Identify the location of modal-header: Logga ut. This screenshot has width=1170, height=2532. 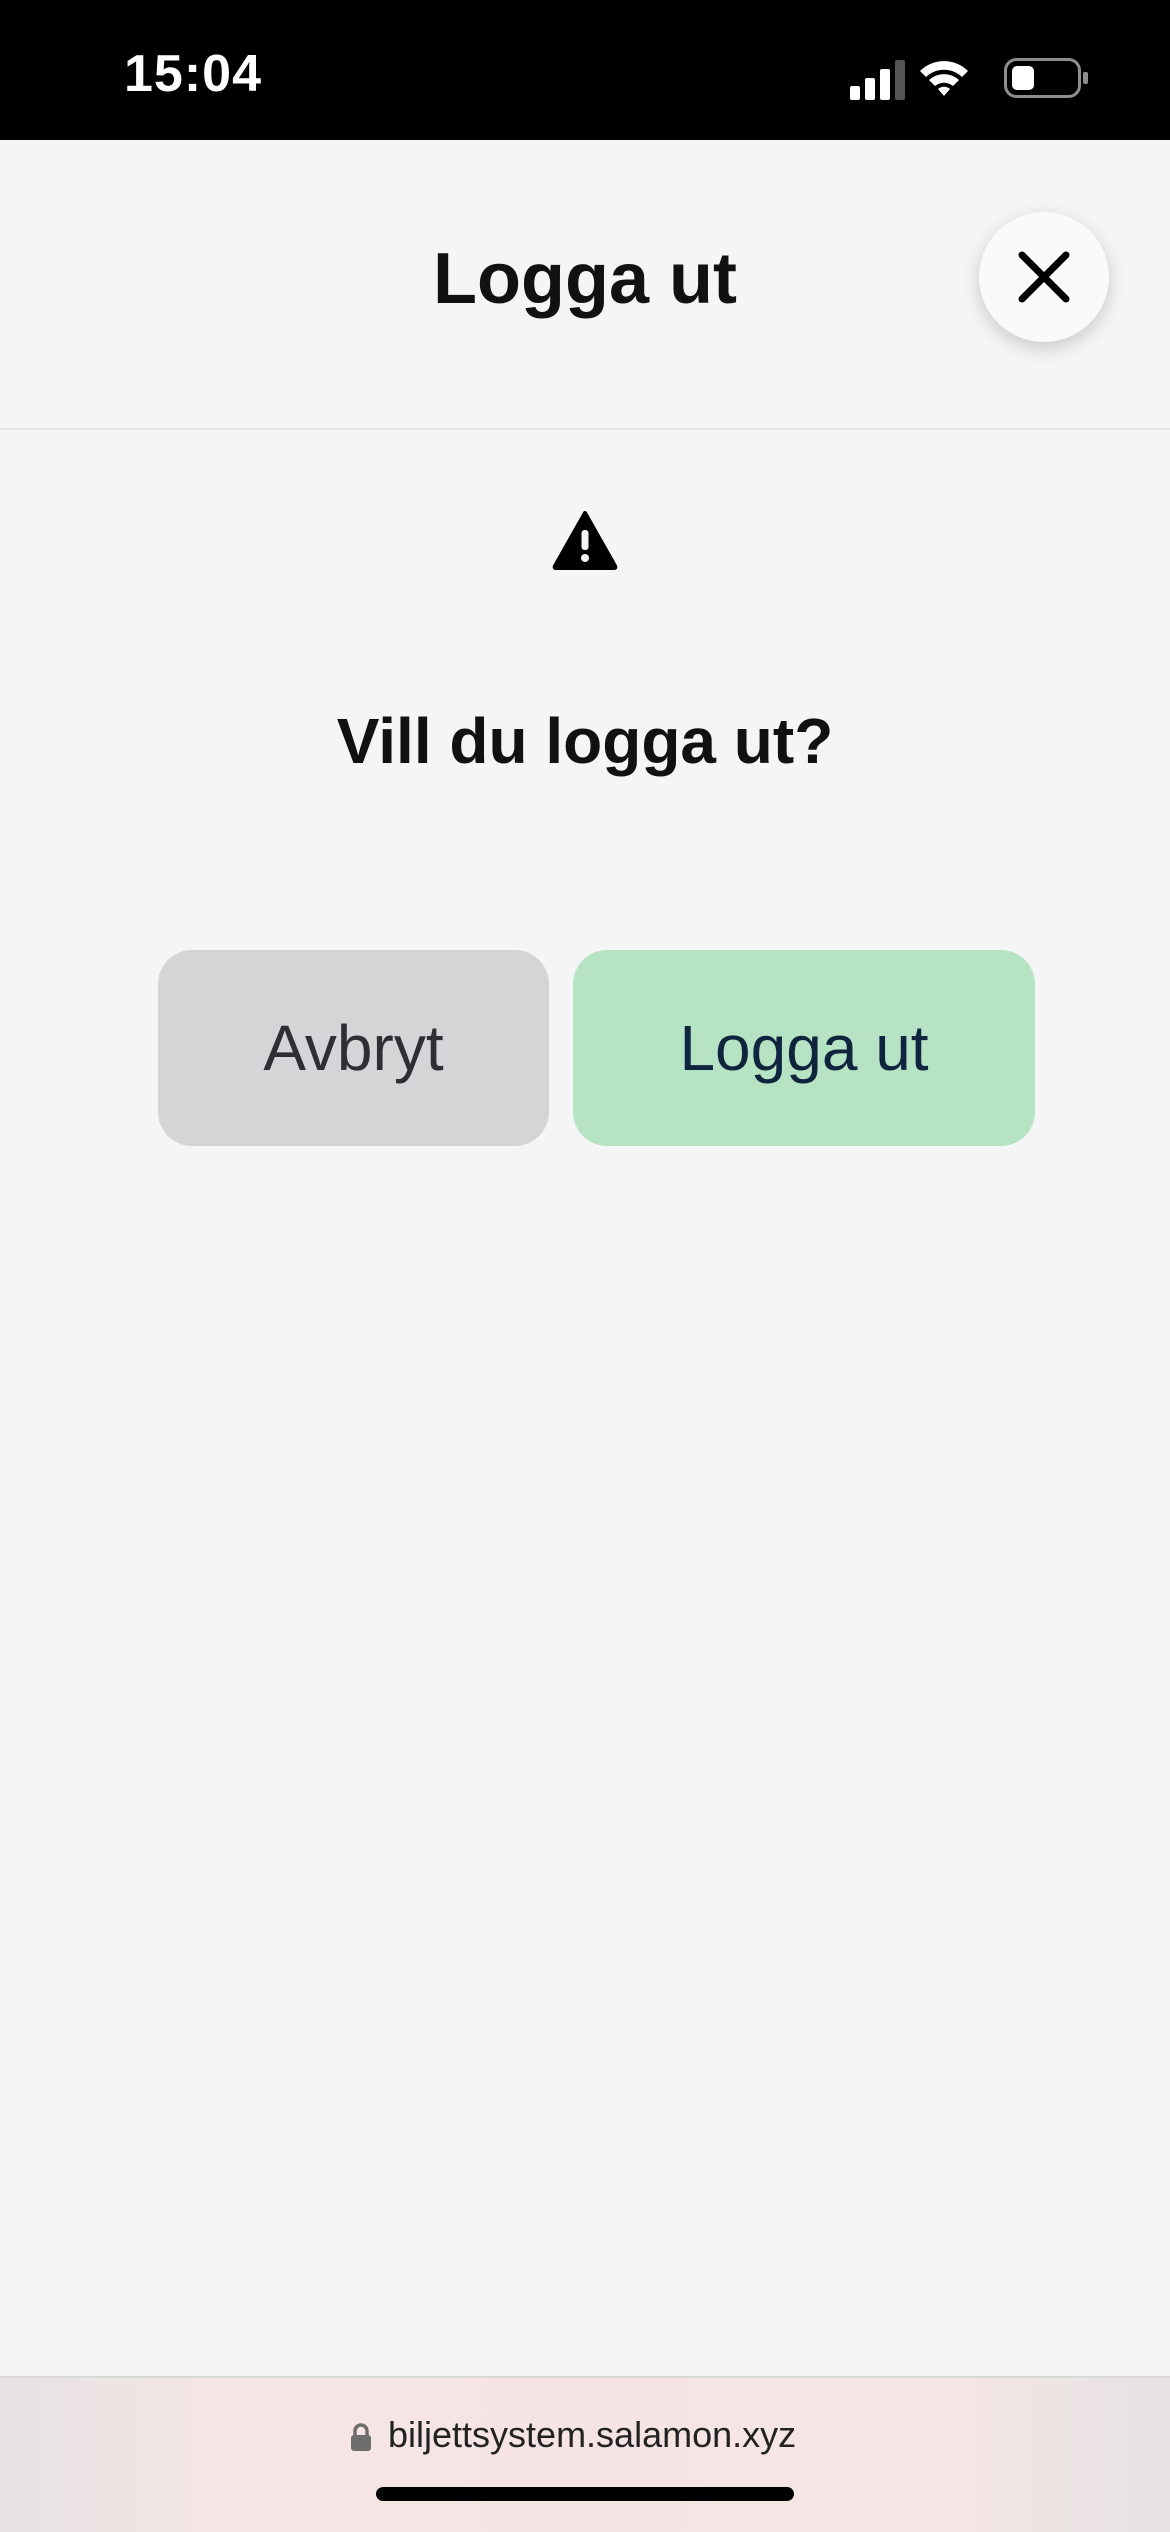
(585, 285).